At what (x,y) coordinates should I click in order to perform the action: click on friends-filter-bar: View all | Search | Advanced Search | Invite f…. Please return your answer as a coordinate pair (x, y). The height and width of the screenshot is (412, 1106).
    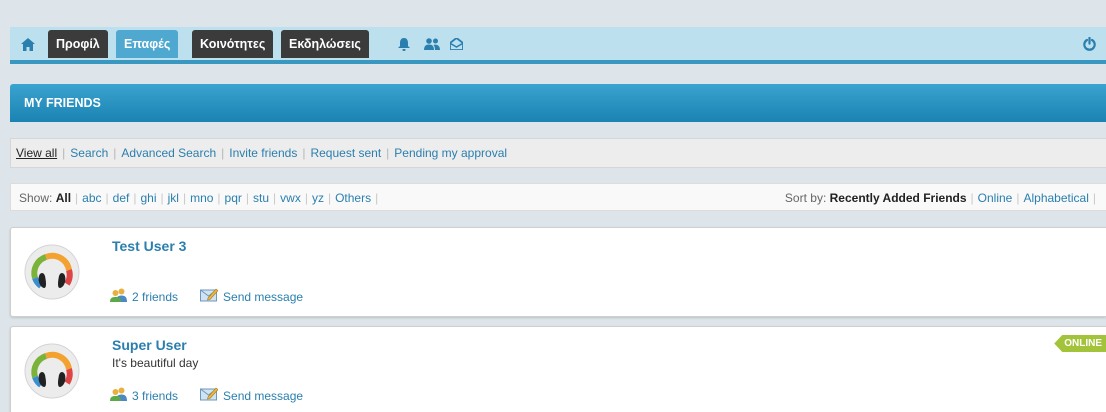
    Looking at the image, I should click on (558, 153).